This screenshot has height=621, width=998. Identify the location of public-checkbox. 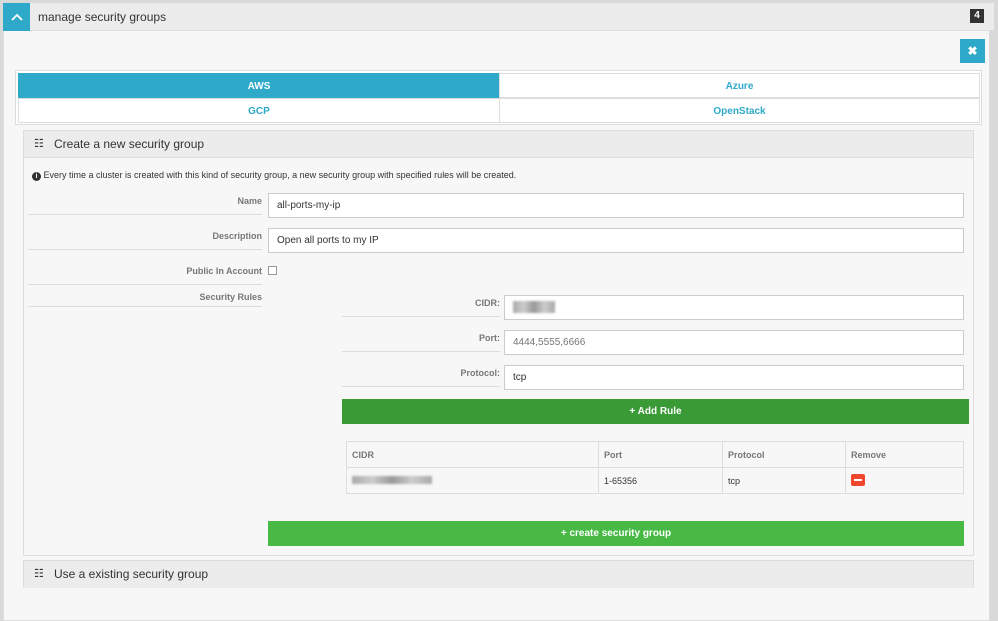
(272, 270).